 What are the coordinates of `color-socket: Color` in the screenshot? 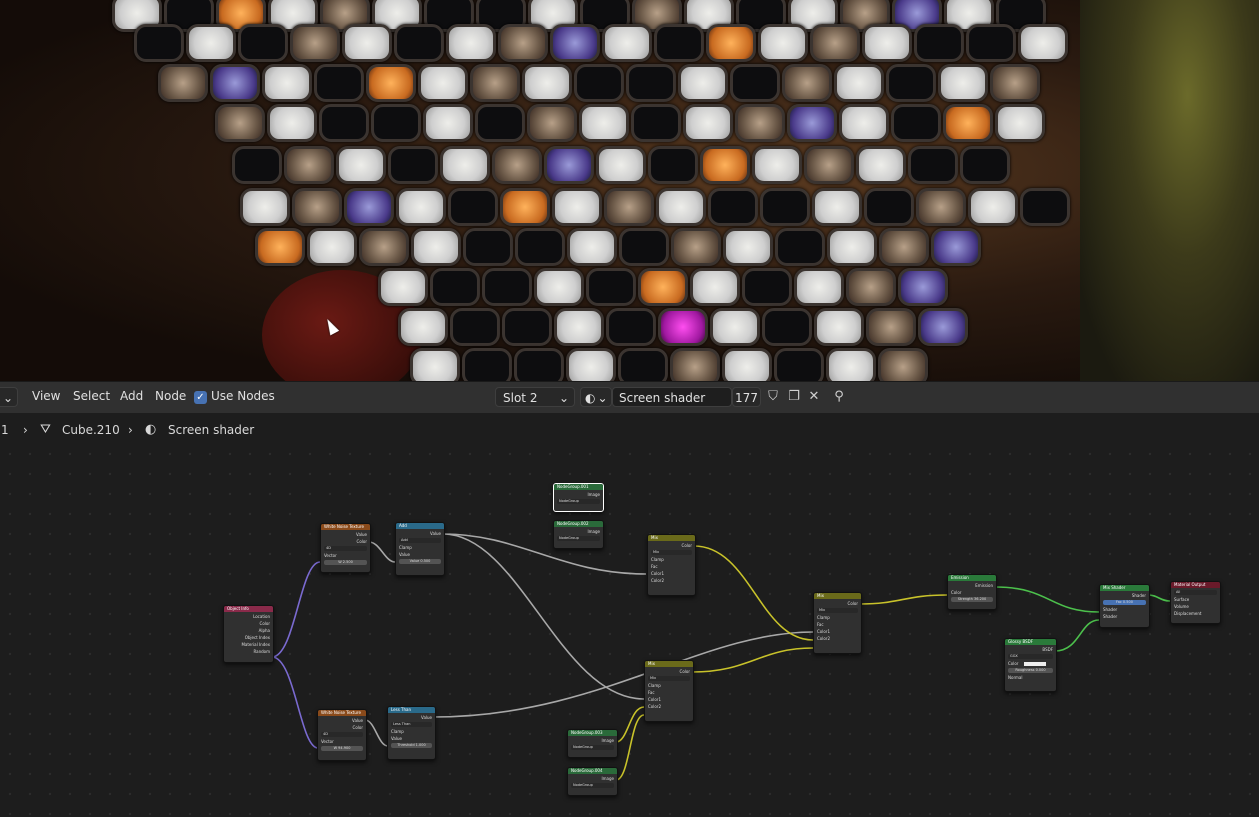 It's located at (1030, 663).